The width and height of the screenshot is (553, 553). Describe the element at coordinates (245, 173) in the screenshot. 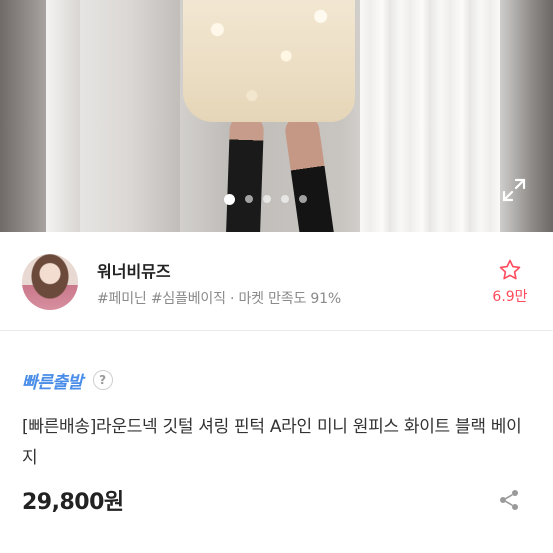

I see `model-leg` at that location.